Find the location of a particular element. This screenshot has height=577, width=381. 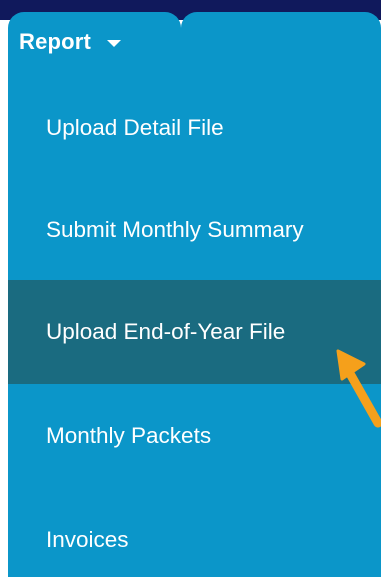

pointer-arrow-icon is located at coordinates (358, 388).